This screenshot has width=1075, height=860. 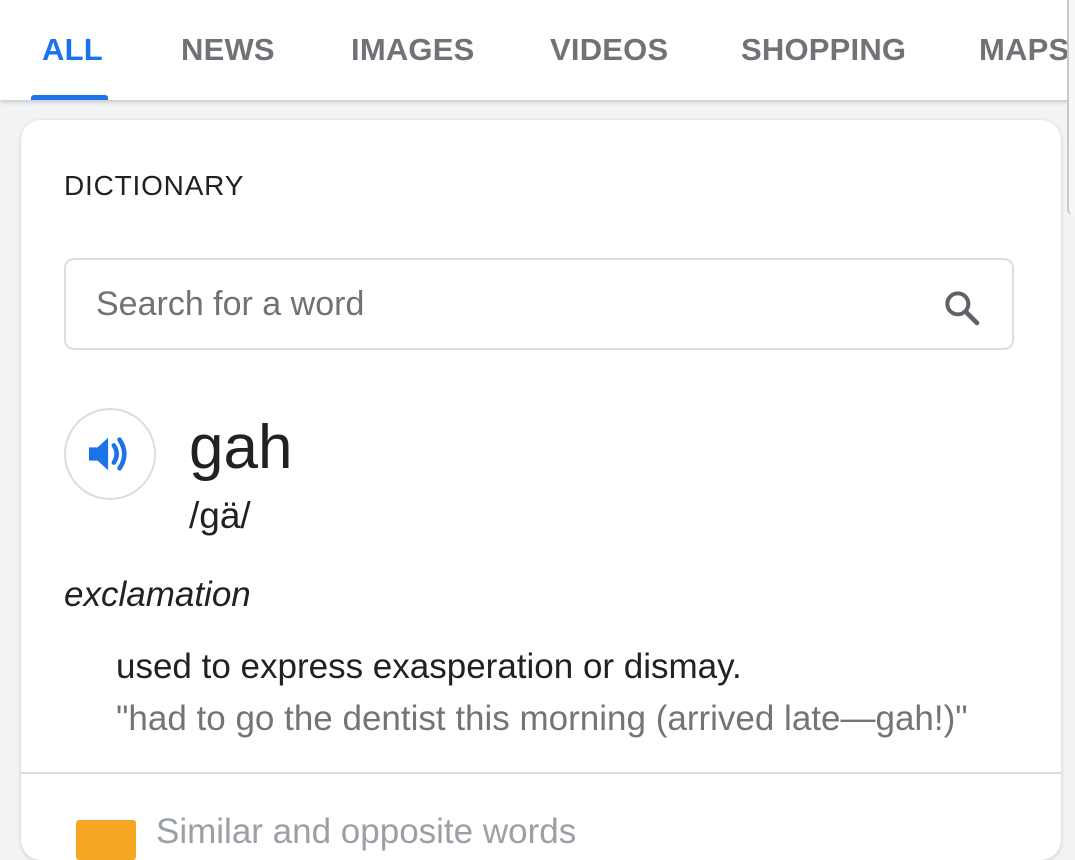 I want to click on panel-edge, so click(x=1071, y=107).